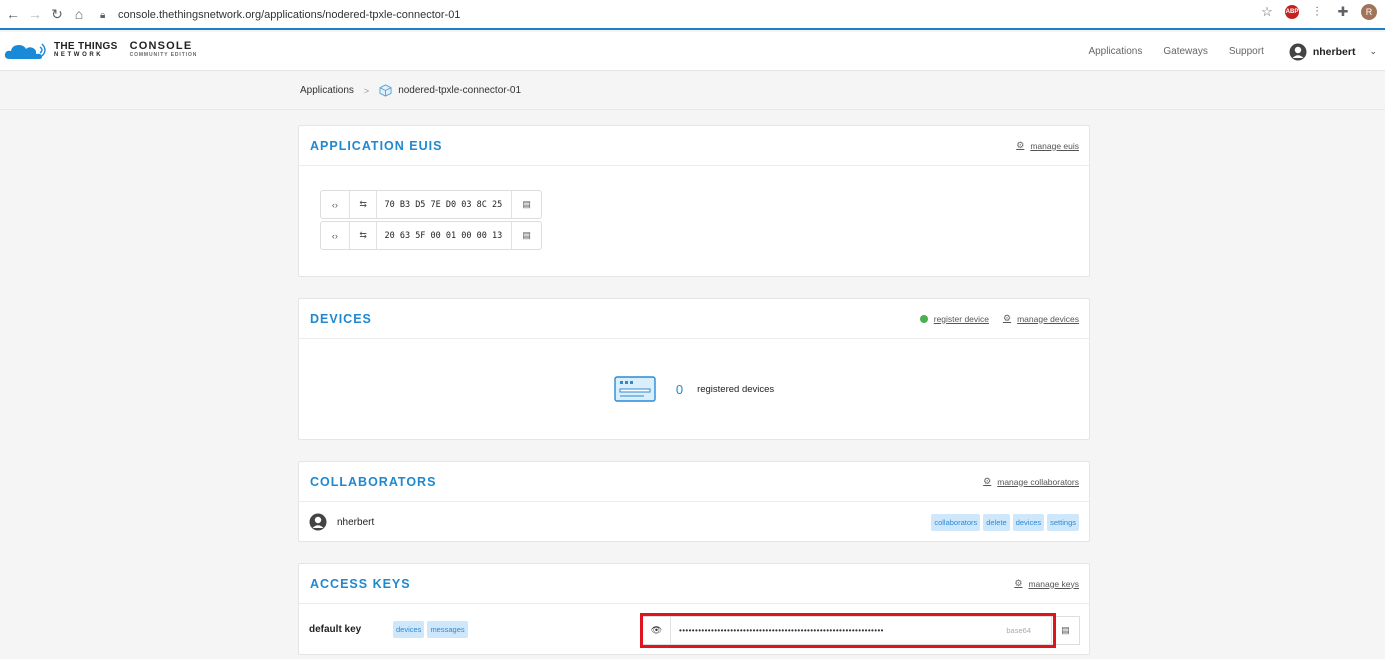  What do you see at coordinates (103, 15) in the screenshot?
I see `lock-icon: 🔒︎` at bounding box center [103, 15].